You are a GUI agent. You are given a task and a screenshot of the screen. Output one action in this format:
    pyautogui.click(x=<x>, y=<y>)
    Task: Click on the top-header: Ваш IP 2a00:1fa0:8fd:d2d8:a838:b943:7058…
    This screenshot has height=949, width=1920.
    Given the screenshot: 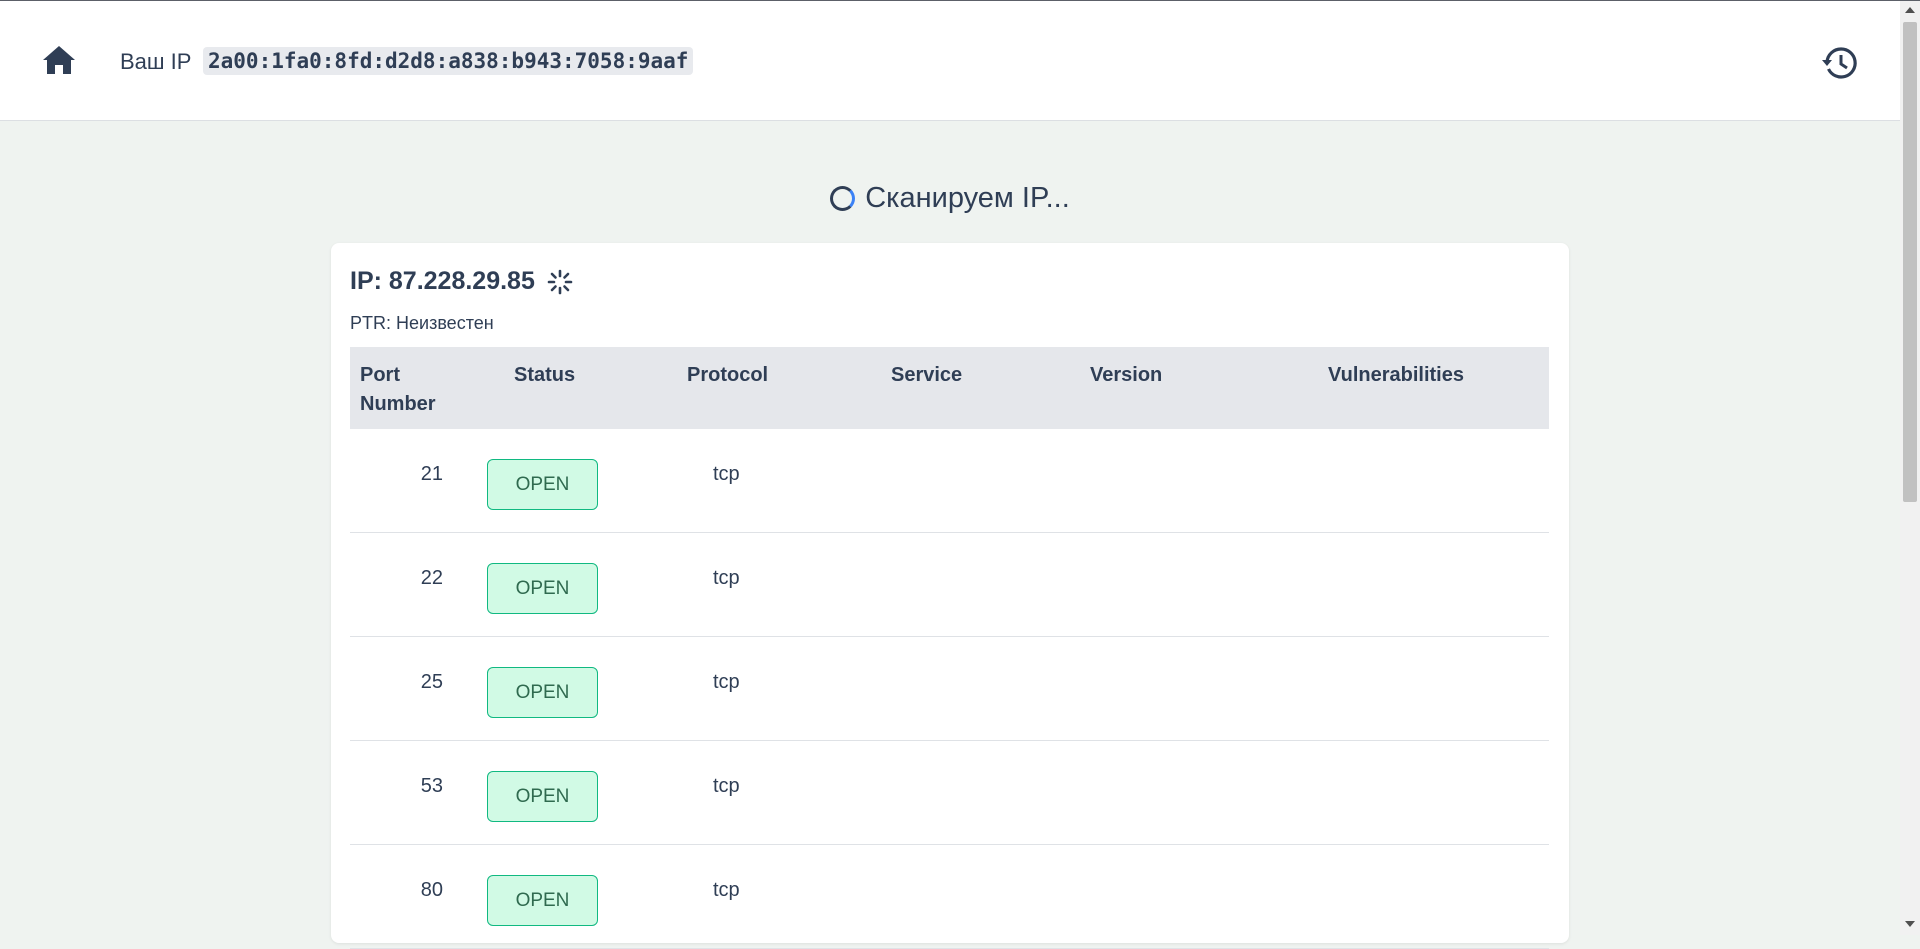 What is the action you would take?
    pyautogui.click(x=950, y=61)
    